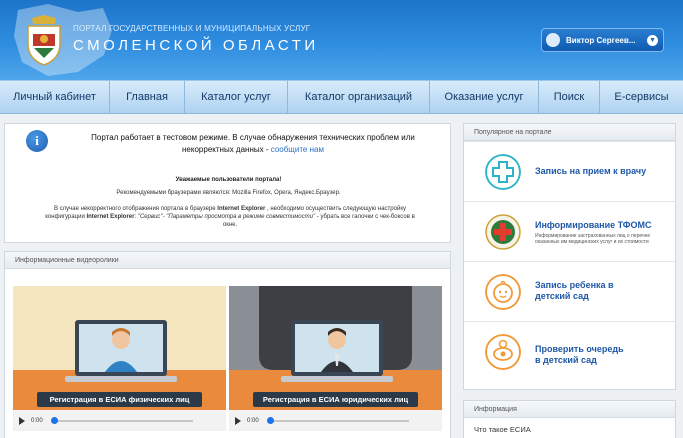 This screenshot has height=438, width=683. Describe the element at coordinates (484, 97) in the screenshot. I see `nav-item-service-delivery: Оказание услуг` at that location.